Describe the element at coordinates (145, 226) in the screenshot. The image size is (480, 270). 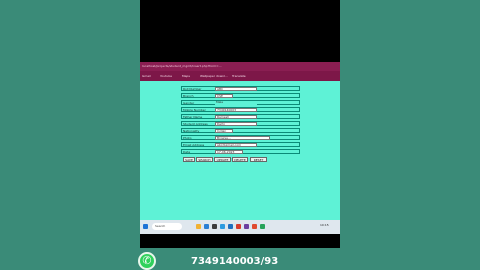
I see `windows-start-icon` at that location.